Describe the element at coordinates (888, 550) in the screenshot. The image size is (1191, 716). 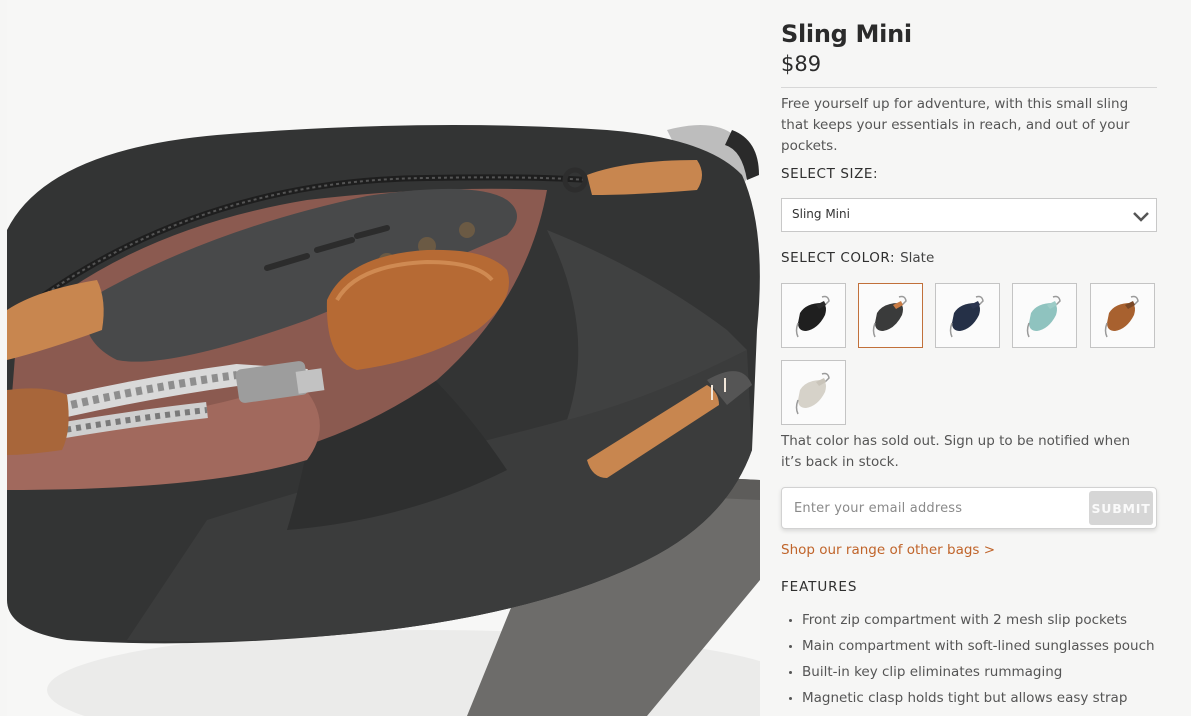
I see `shop-other-bags-link: Shop our range of other bags >` at that location.